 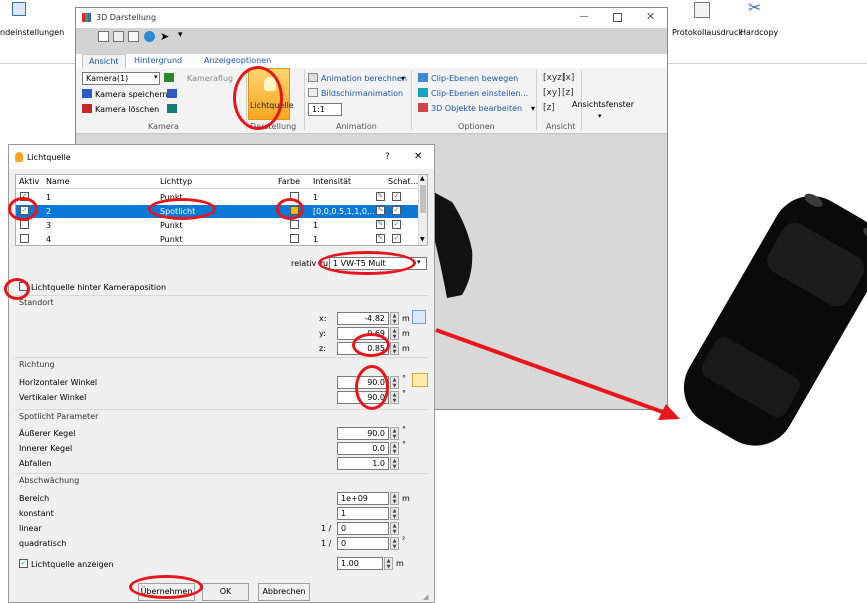 I want to click on window-close-button: ✕, so click(x=650, y=16).